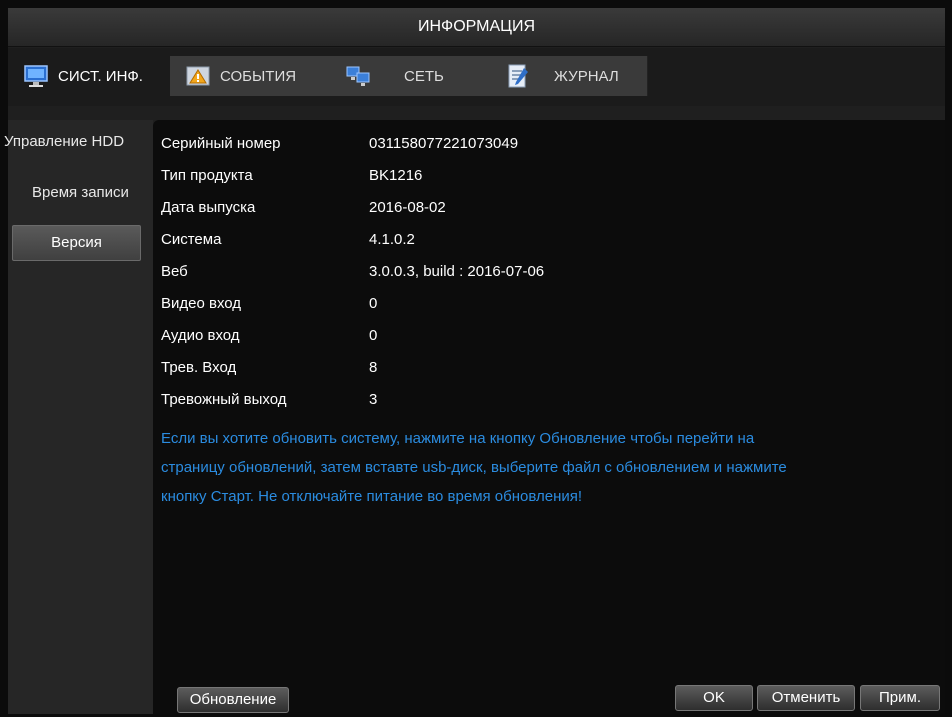  Describe the element at coordinates (80, 193) in the screenshot. I see `sidebar-item-record-time: Время записи` at that location.